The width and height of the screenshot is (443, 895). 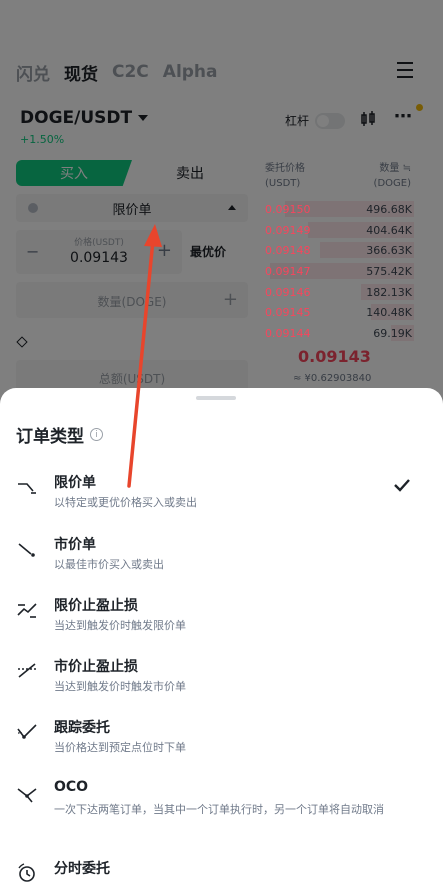 What do you see at coordinates (109, 564) in the screenshot?
I see `option-desc: 以最佳市价买入或卖出` at bounding box center [109, 564].